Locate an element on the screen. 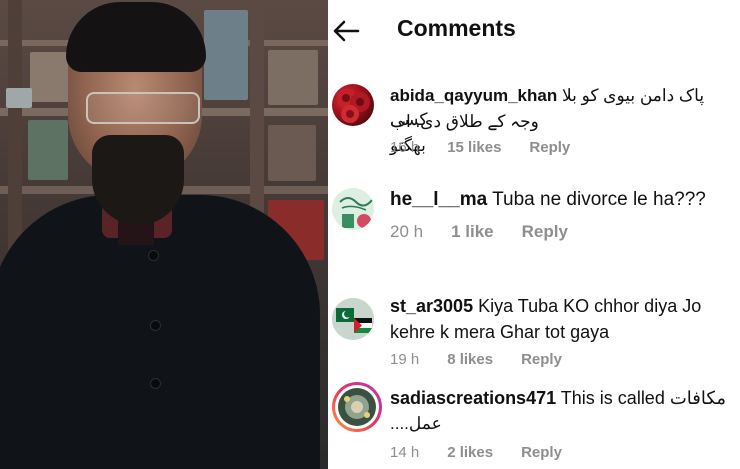  flags-icon is located at coordinates (353, 319).